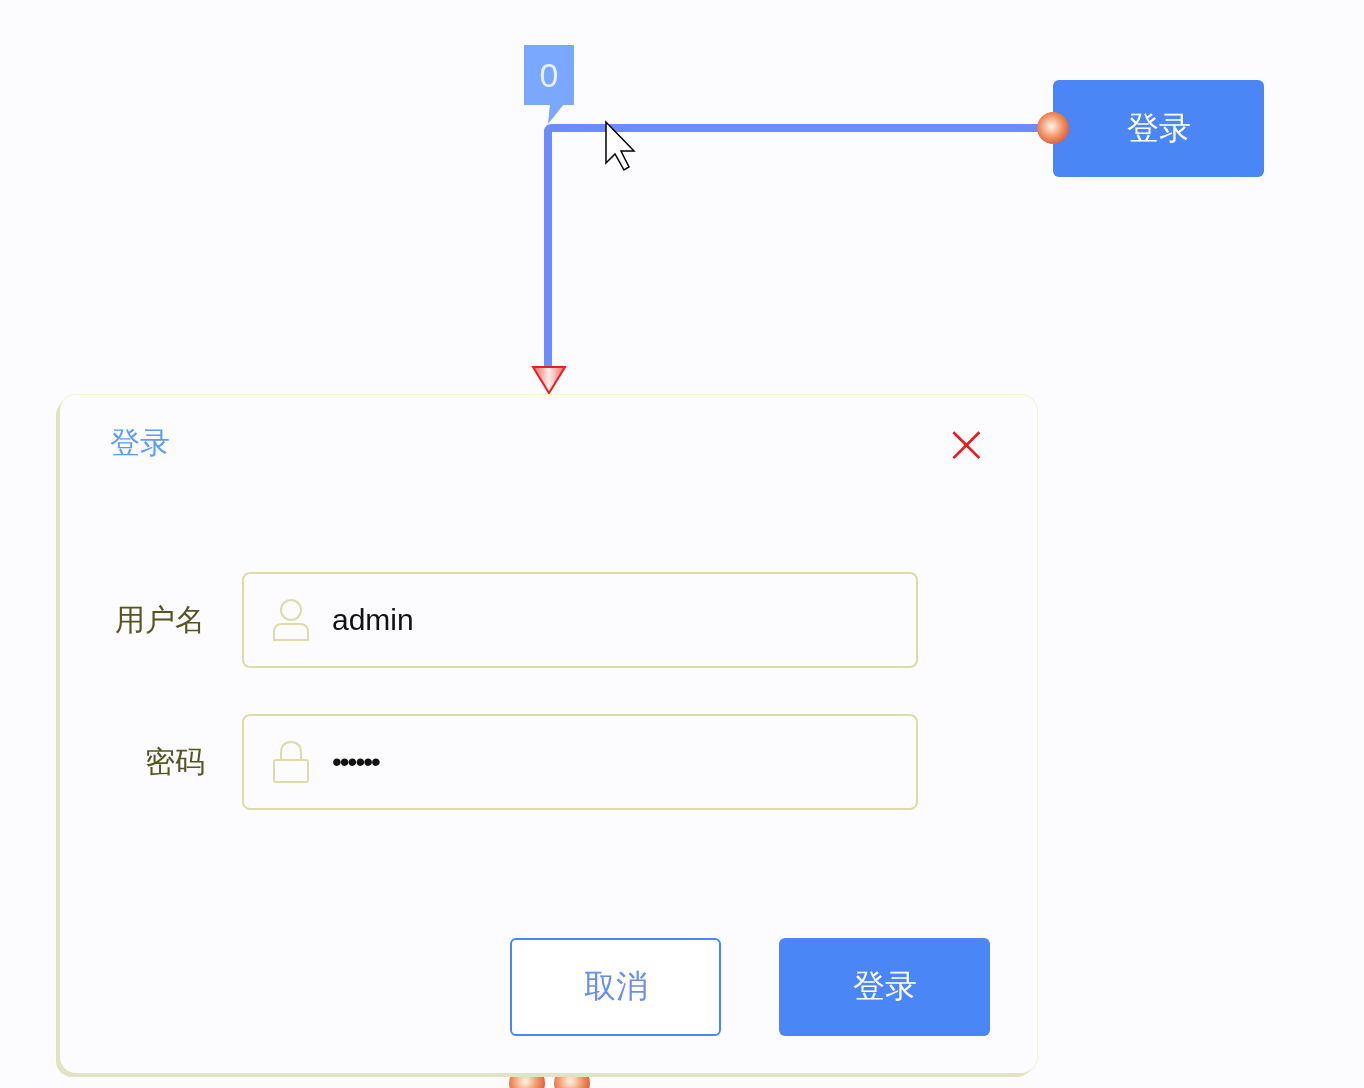 Image resolution: width=1364 pixels, height=1088 pixels. Describe the element at coordinates (140, 443) in the screenshot. I see `dialog-title: 登录` at that location.